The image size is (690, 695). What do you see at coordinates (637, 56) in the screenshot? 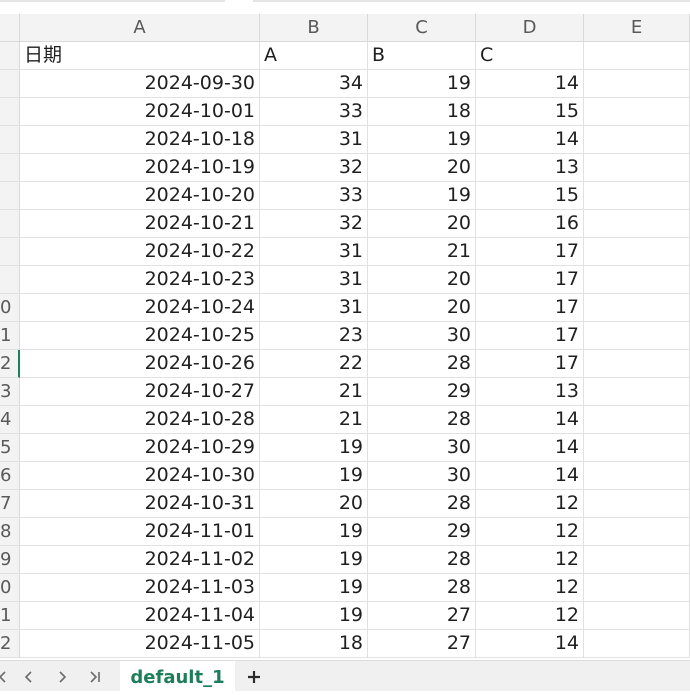
I see `table-header-cell` at bounding box center [637, 56].